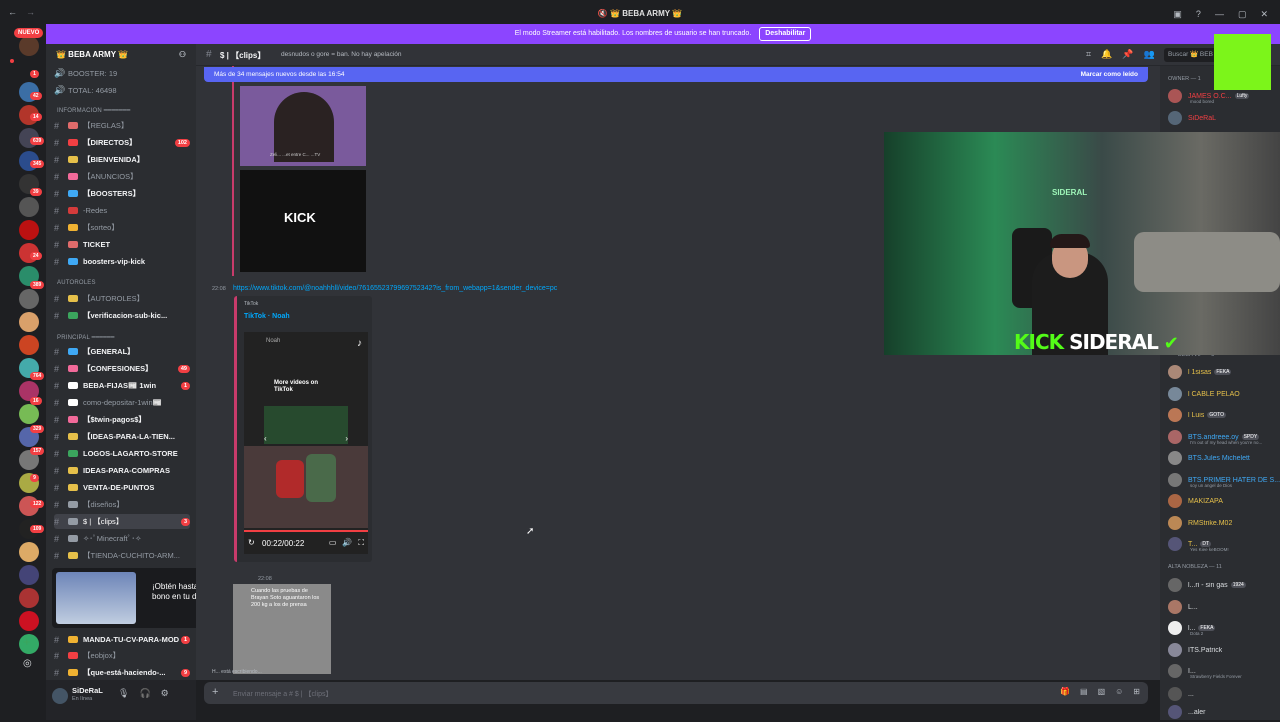  Describe the element at coordinates (93, 110) in the screenshot. I see `category-info: INFORMACION ━━━━━━━` at that location.